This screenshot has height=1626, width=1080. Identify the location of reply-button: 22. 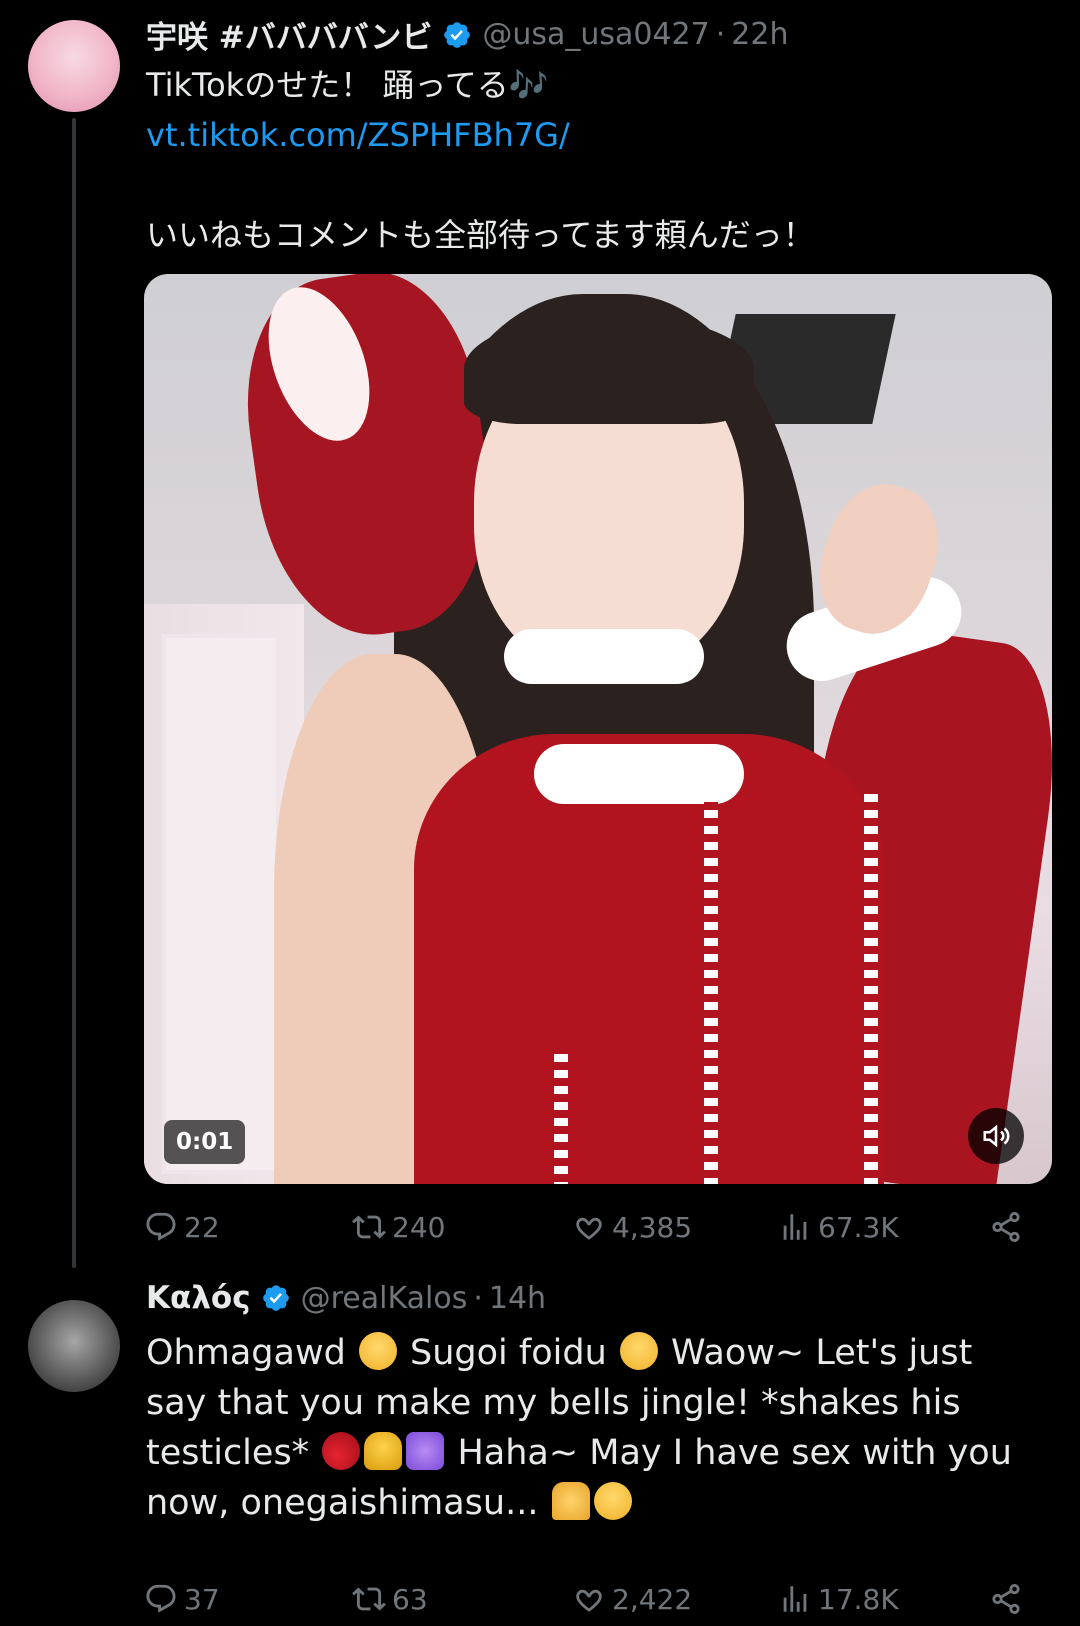
(182, 1227).